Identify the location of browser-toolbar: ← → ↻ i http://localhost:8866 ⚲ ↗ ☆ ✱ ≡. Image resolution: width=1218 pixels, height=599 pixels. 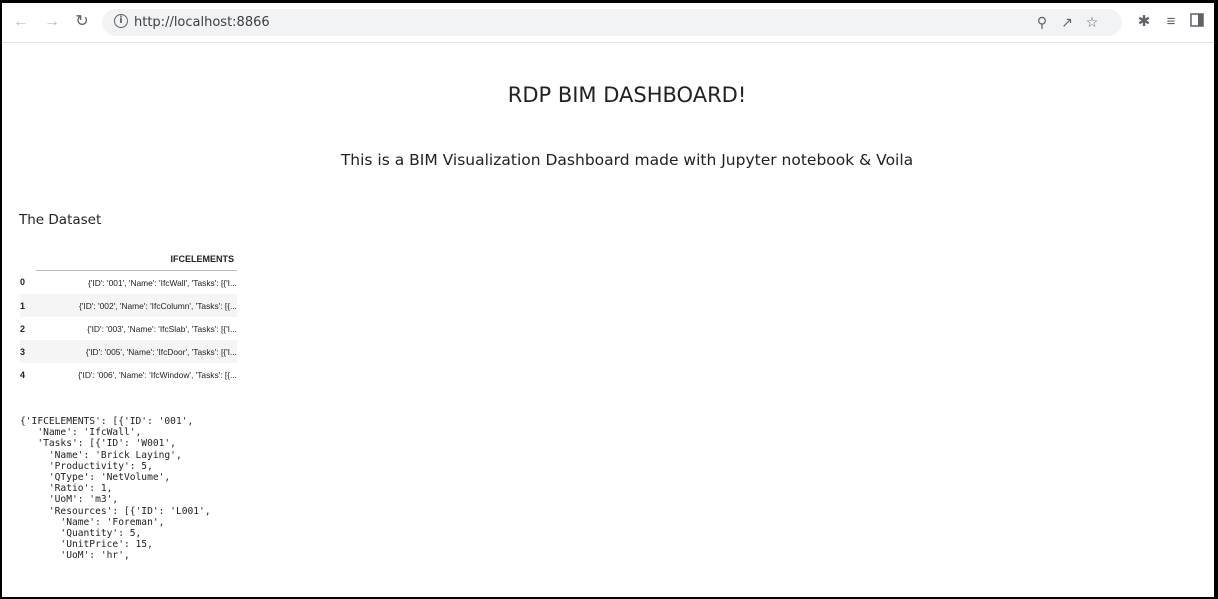
(608, 23).